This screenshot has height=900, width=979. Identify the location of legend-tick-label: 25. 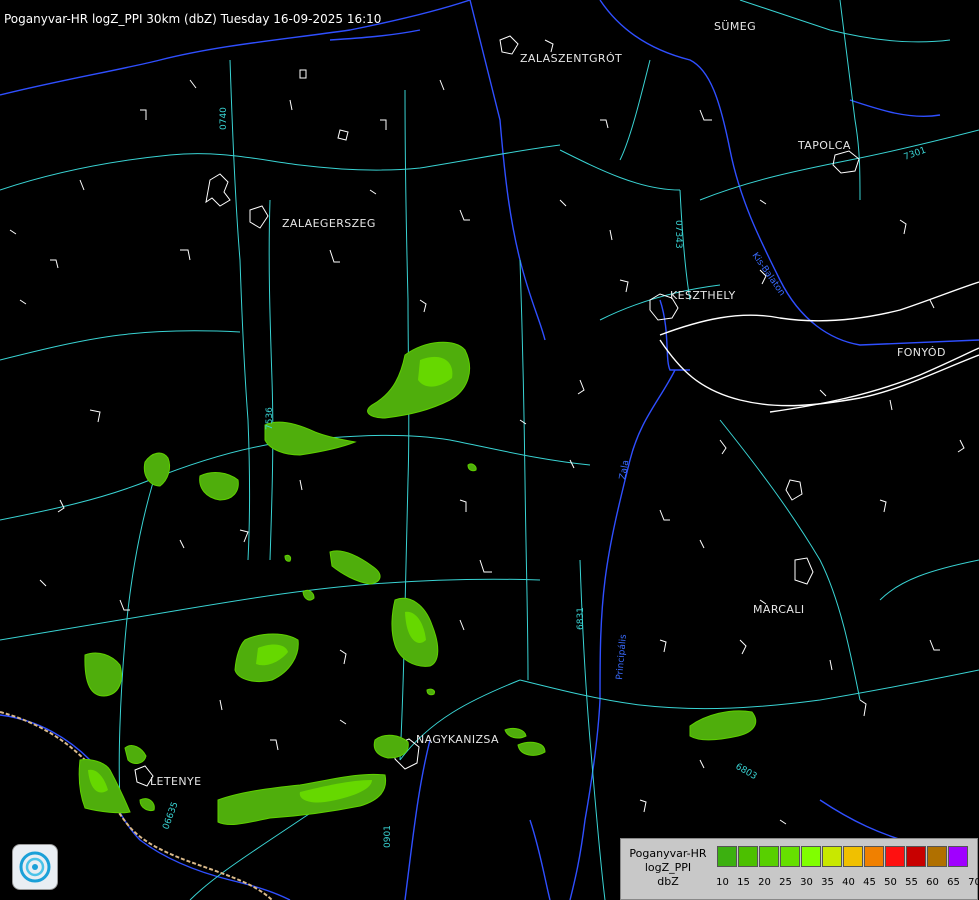
(785, 882).